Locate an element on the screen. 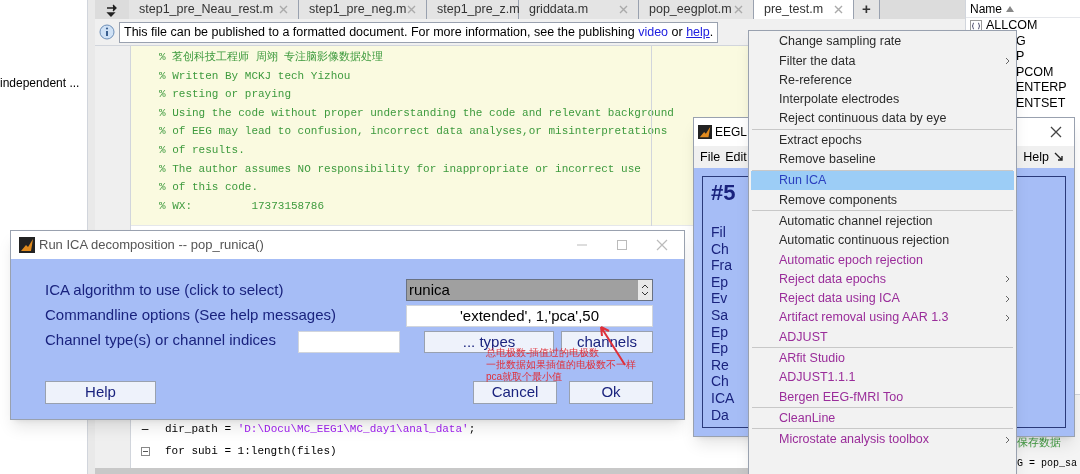 Image resolution: width=1080 pixels, height=474 pixels. info-label: Fra is located at coordinates (721, 265).